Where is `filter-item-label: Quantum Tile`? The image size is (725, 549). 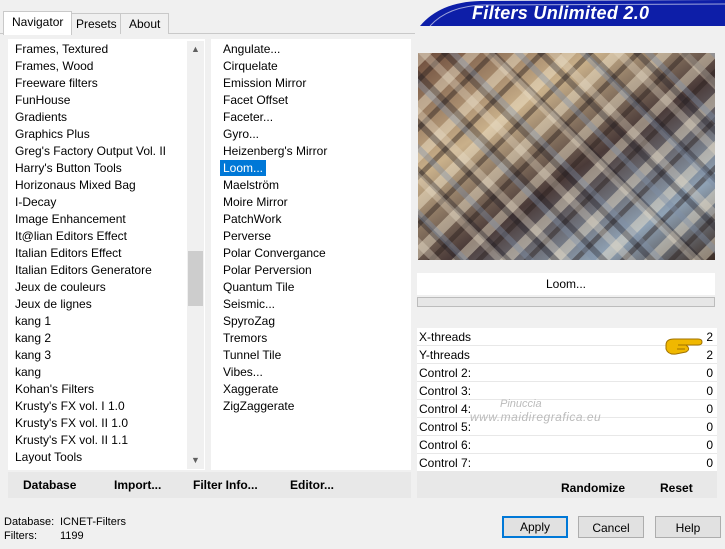
filter-item-label: Quantum Tile is located at coordinates (259, 287).